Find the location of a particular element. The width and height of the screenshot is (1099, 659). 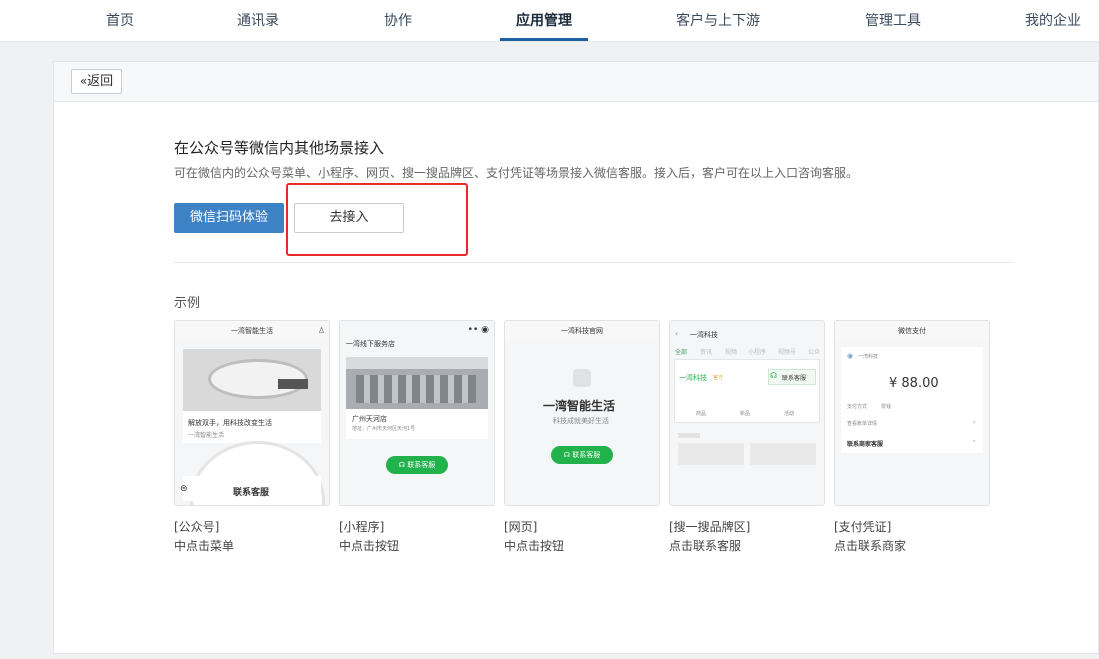

web-contact-button: ☊ 联系客服 is located at coordinates (582, 455).